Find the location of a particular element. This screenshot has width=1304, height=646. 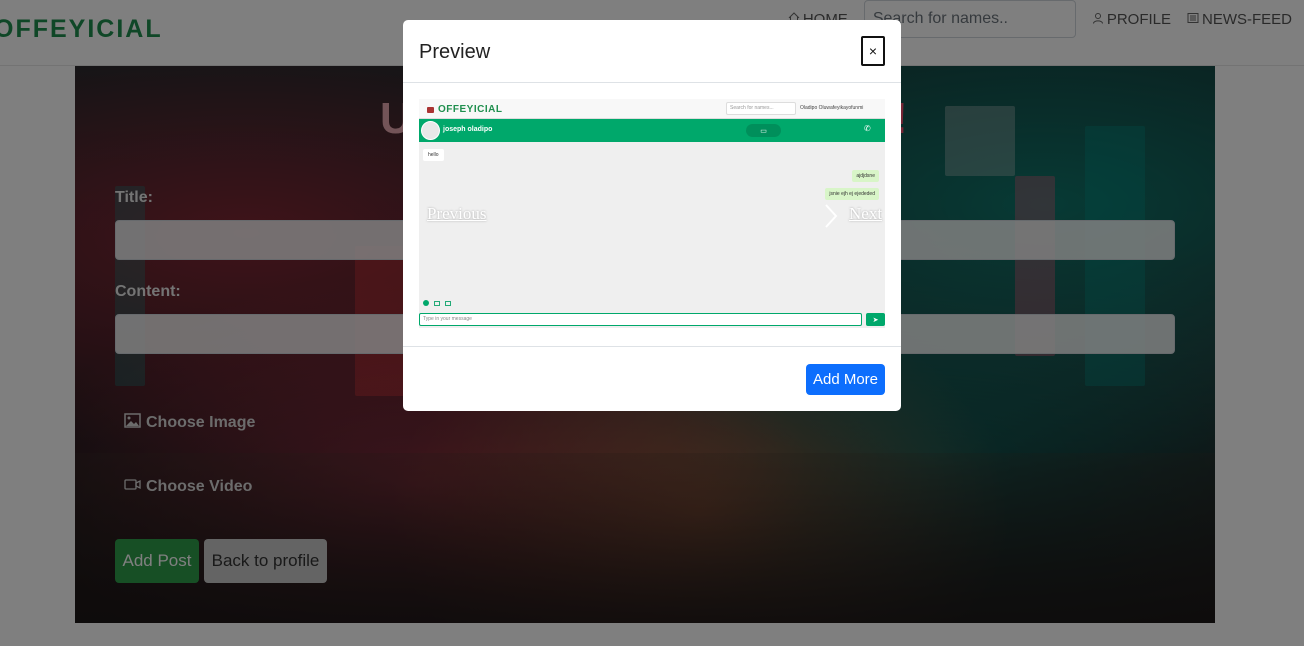

chevron-right-icon is located at coordinates (831, 218).